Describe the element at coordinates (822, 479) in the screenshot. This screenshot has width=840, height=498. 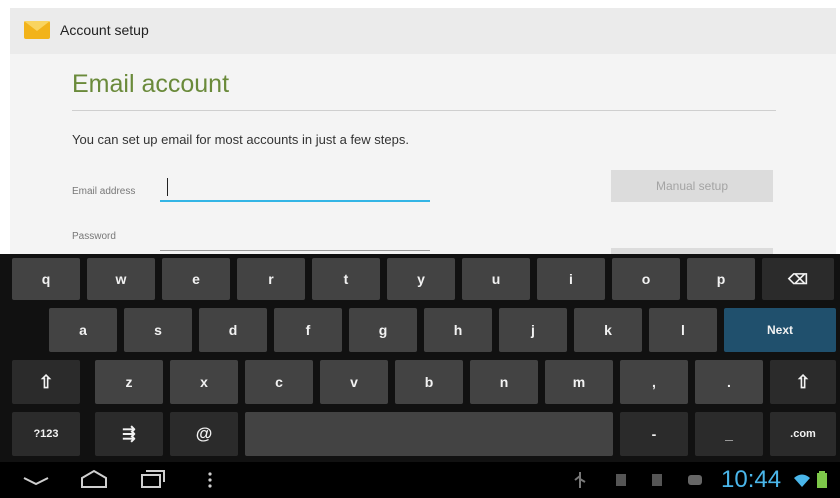
I see `battery-icon` at that location.